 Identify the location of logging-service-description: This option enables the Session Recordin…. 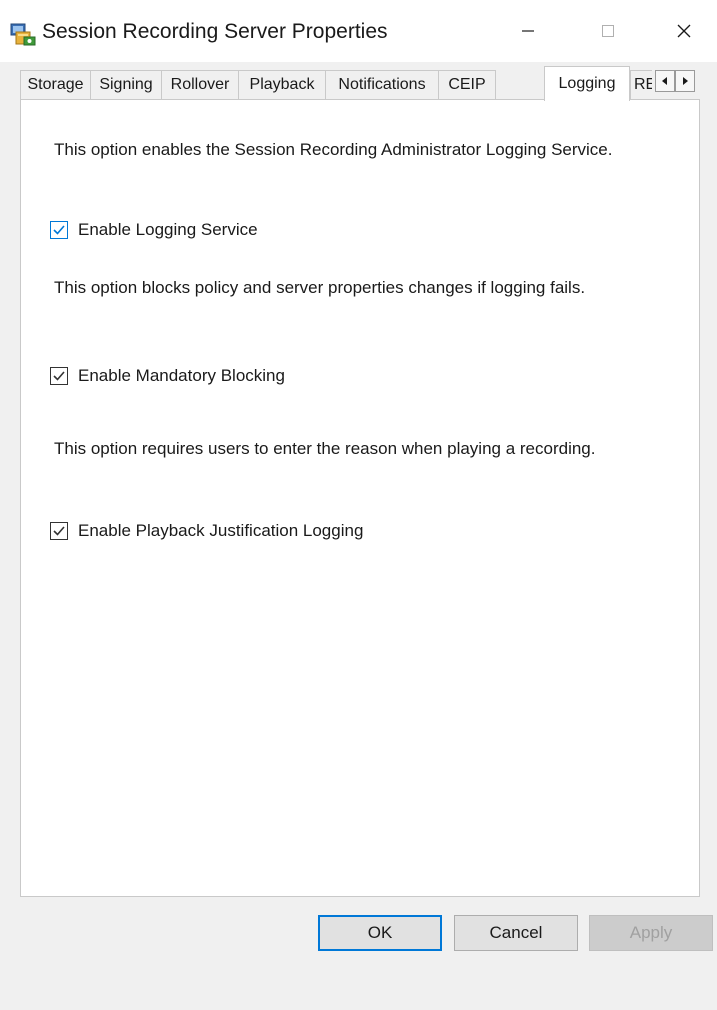
(333, 149).